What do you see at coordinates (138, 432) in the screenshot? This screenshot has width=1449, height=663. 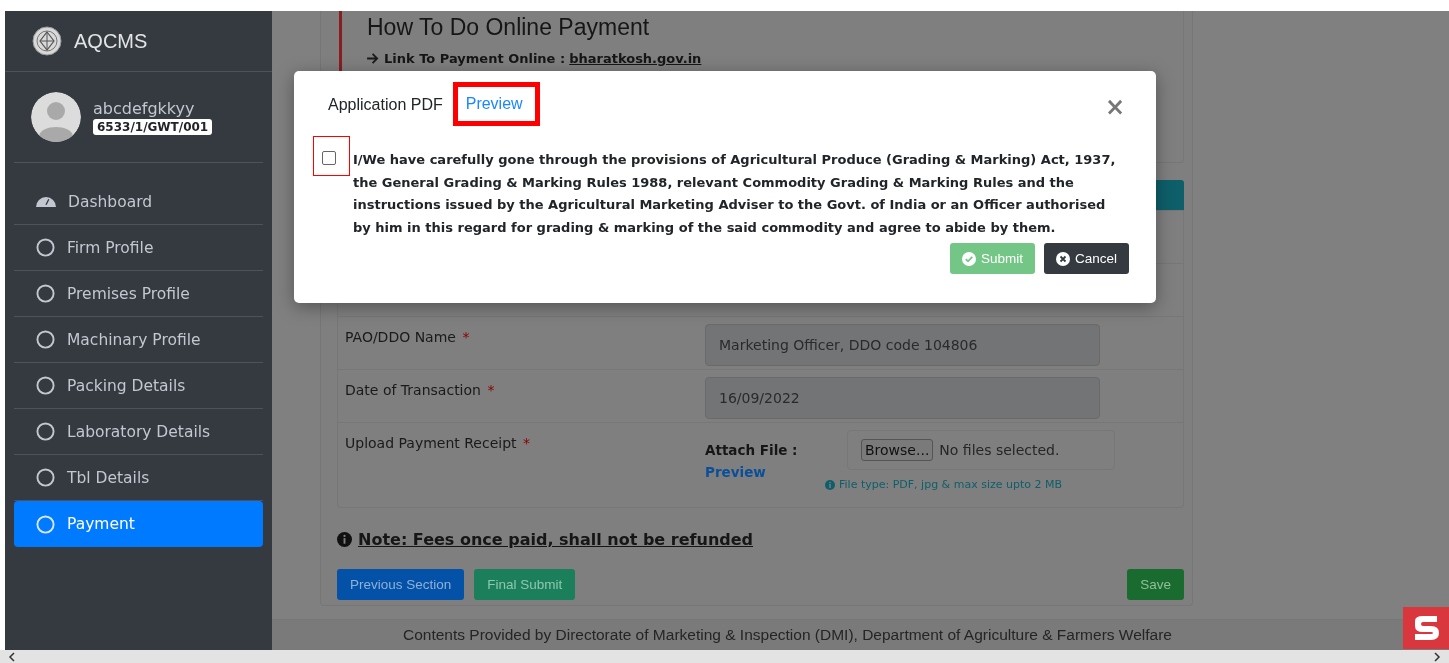 I see `sidebar-item: Laboratory Details` at bounding box center [138, 432].